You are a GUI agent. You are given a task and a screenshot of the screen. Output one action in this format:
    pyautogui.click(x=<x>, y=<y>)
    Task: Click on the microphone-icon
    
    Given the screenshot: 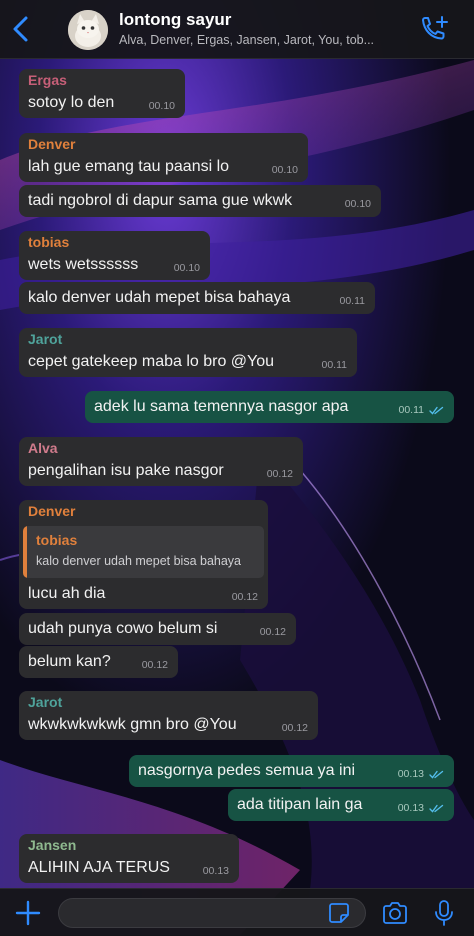 What is the action you would take?
    pyautogui.click(x=444, y=913)
    